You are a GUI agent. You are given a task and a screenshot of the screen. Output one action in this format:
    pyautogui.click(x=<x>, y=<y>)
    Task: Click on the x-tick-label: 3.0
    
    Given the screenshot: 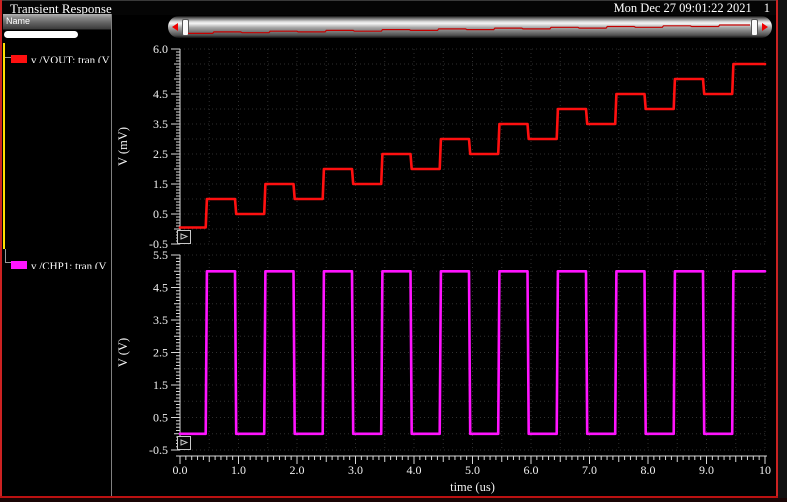 What is the action you would take?
    pyautogui.click(x=355, y=470)
    